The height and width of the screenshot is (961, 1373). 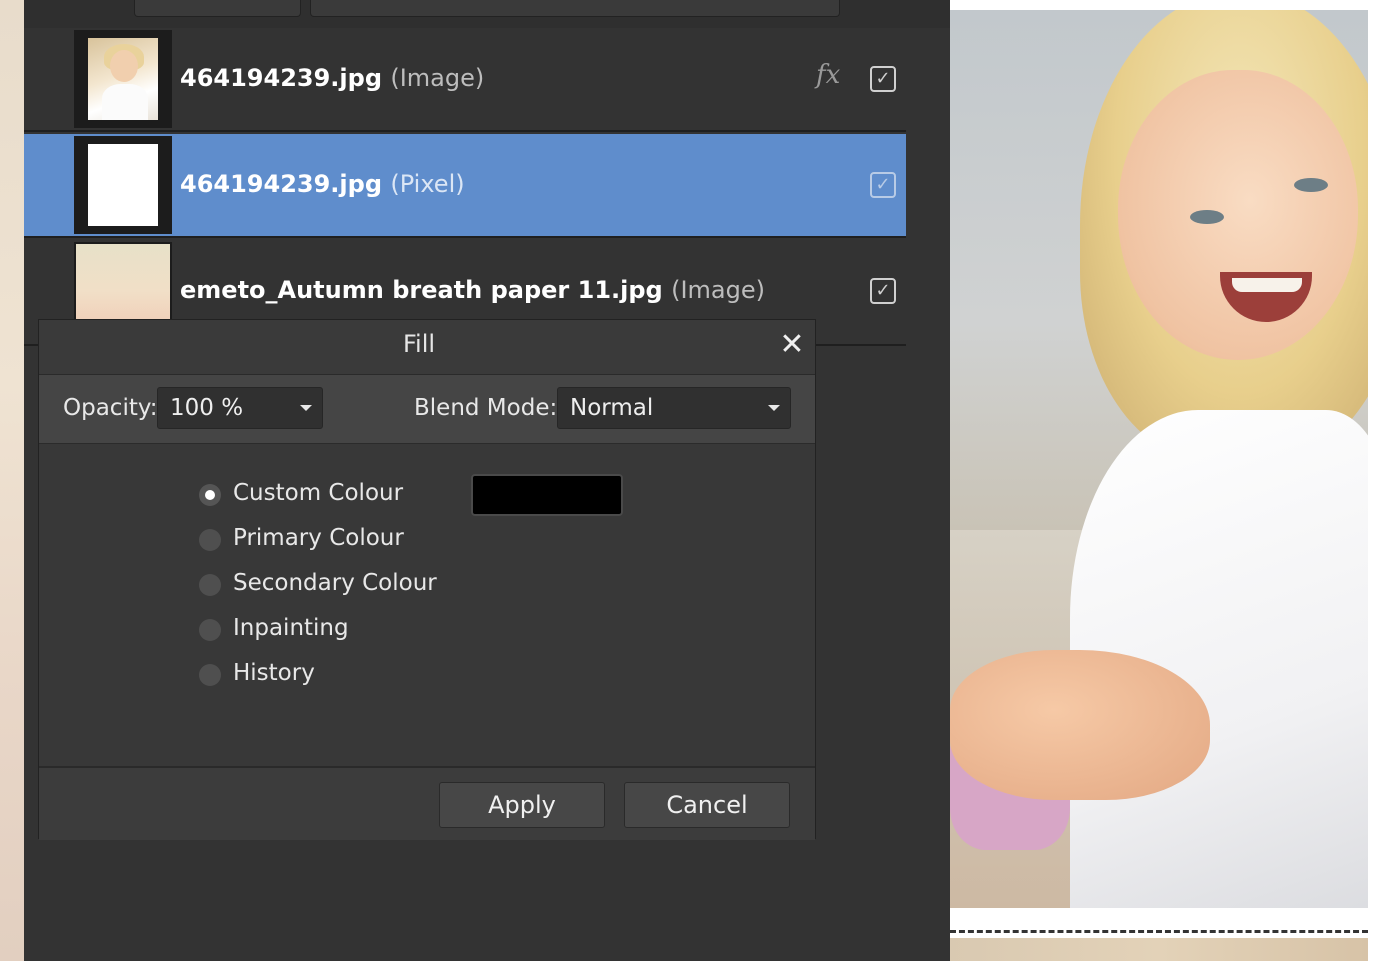 I want to click on custom-colour-swatch, so click(x=547, y=495).